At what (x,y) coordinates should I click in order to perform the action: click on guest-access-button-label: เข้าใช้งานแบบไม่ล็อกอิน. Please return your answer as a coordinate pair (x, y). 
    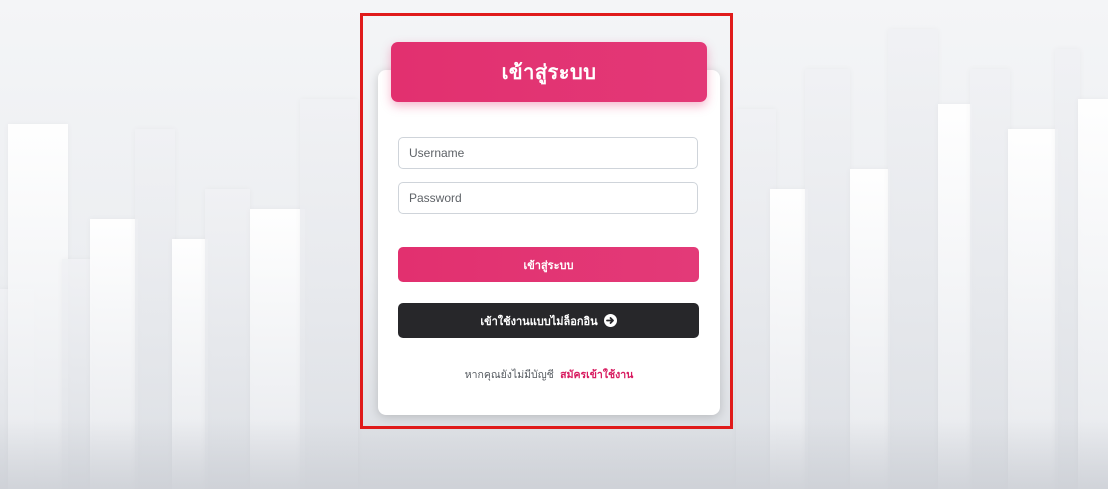
    Looking at the image, I should click on (539, 321).